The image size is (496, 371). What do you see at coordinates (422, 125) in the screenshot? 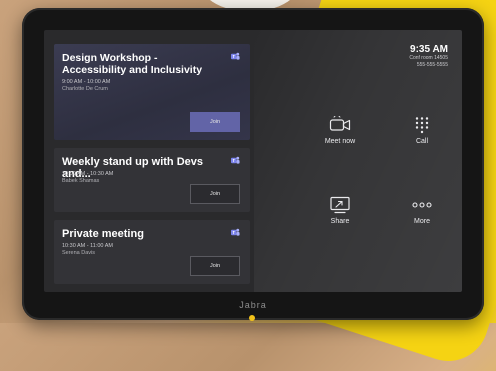
I see `dialpad-icon` at bounding box center [422, 125].